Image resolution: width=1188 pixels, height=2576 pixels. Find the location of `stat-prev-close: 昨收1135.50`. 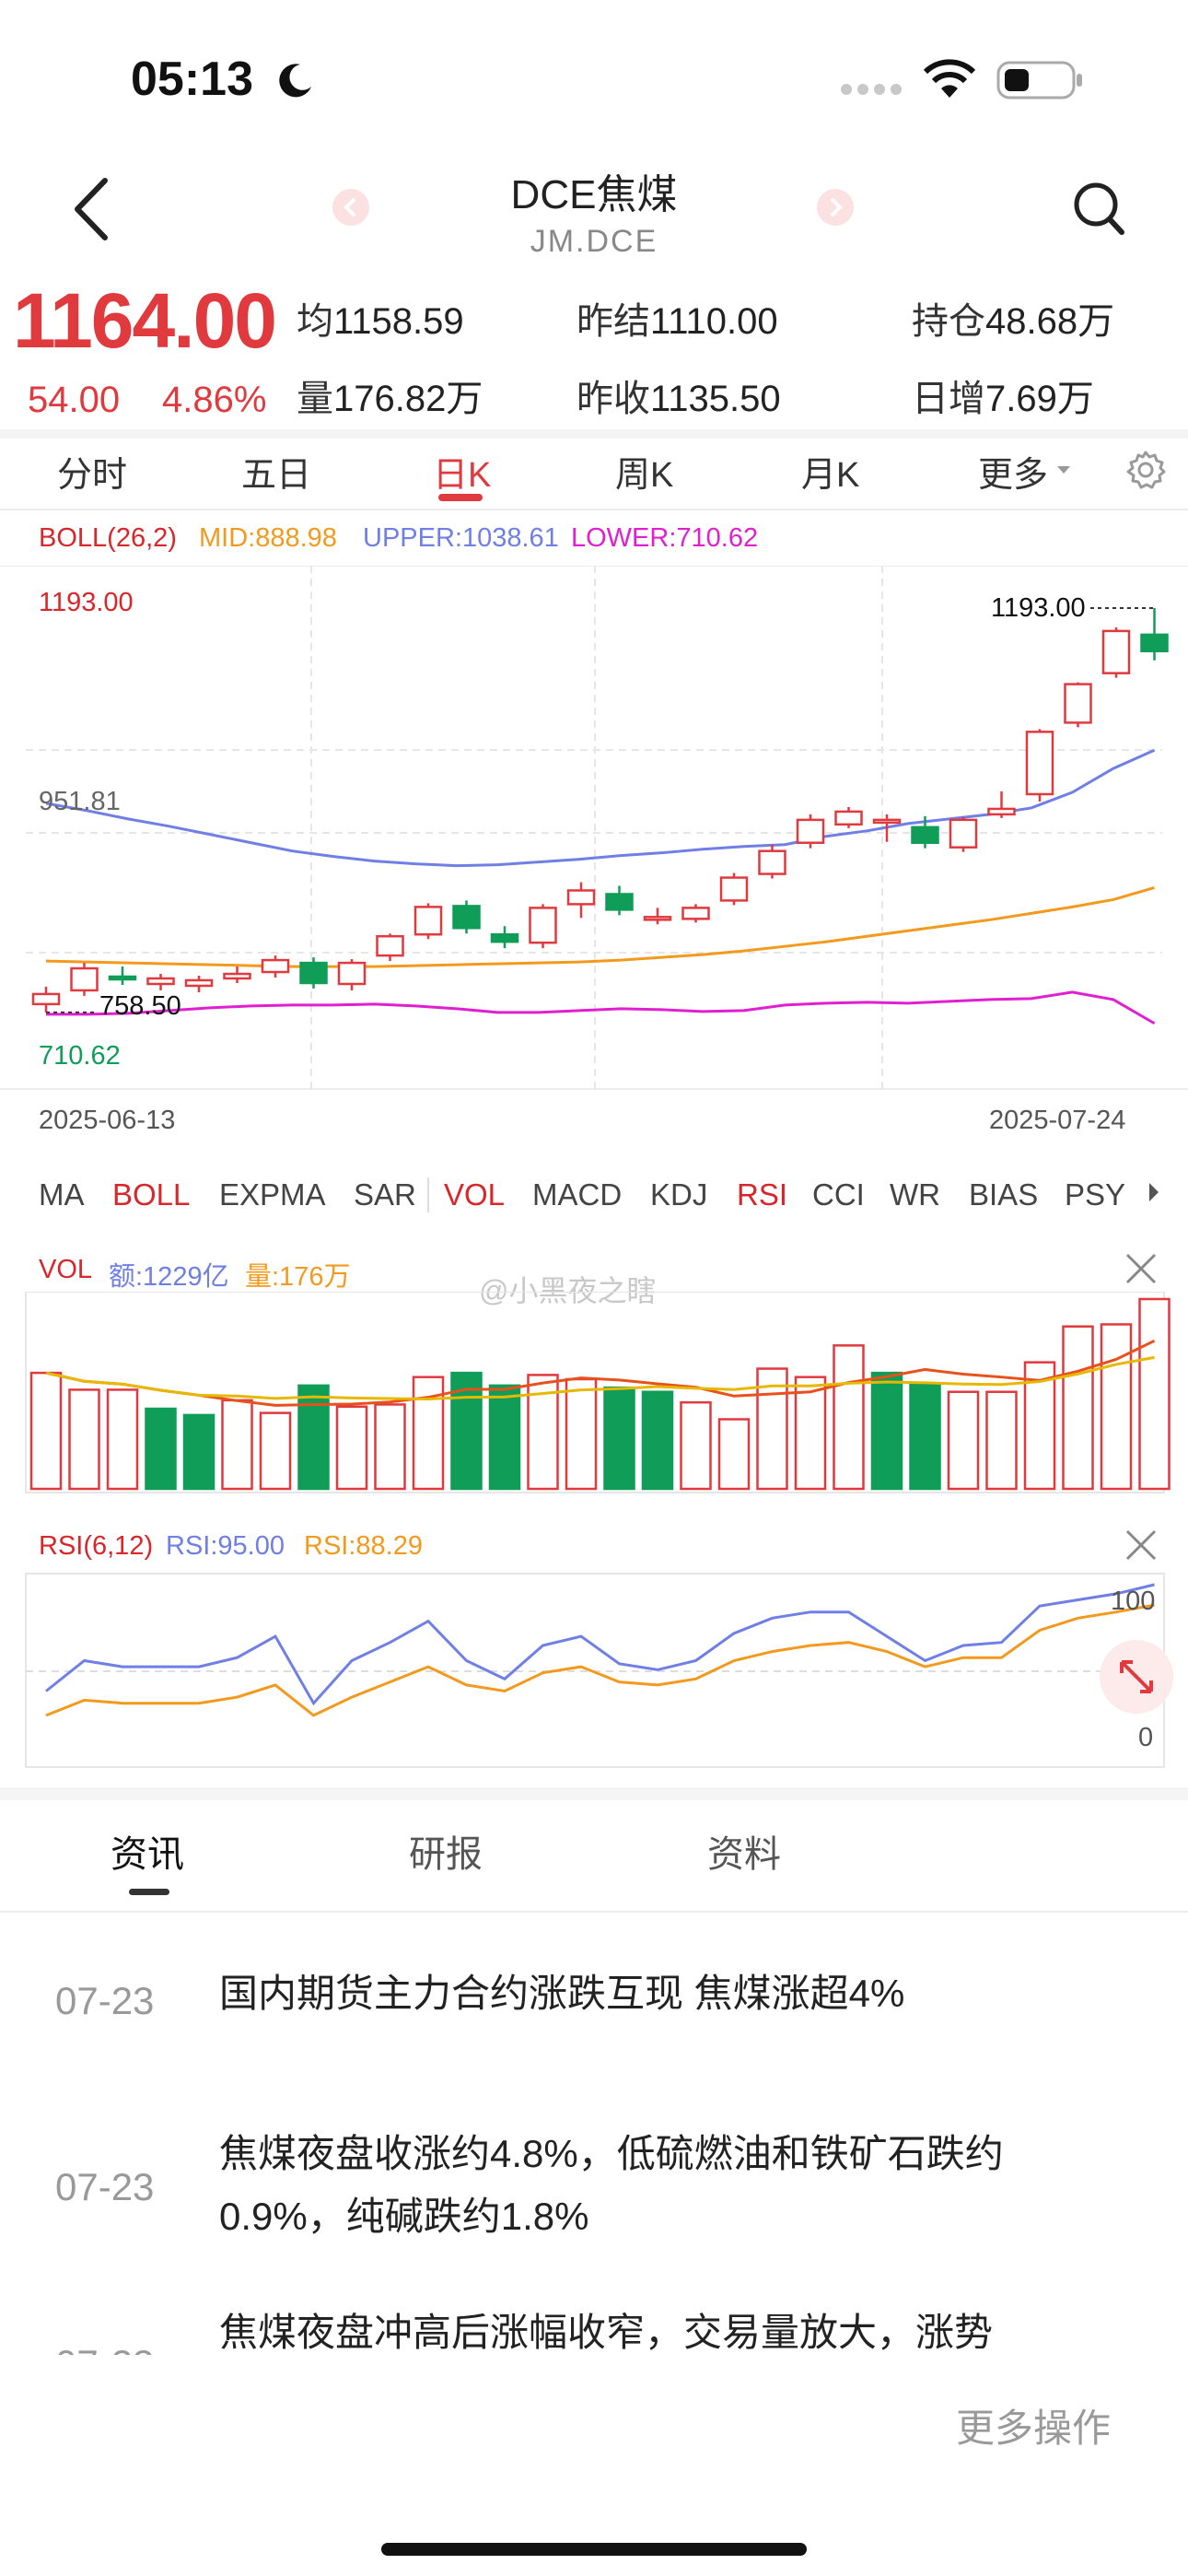

stat-prev-close: 昨收1135.50 is located at coordinates (679, 399).